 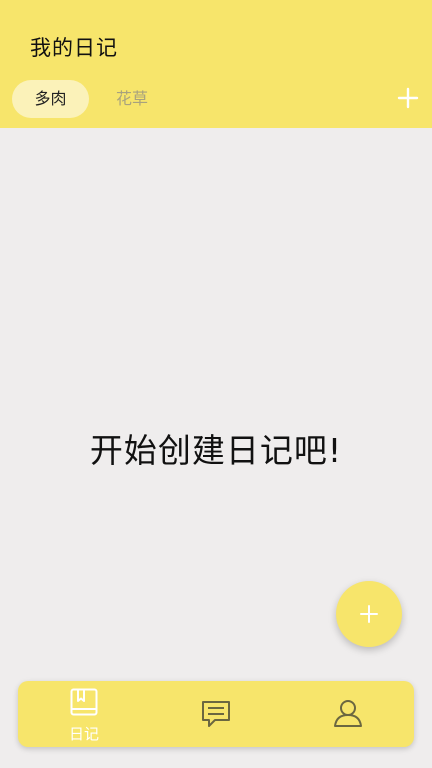 What do you see at coordinates (132, 99) in the screenshot?
I see `tab-flowers: 花草` at bounding box center [132, 99].